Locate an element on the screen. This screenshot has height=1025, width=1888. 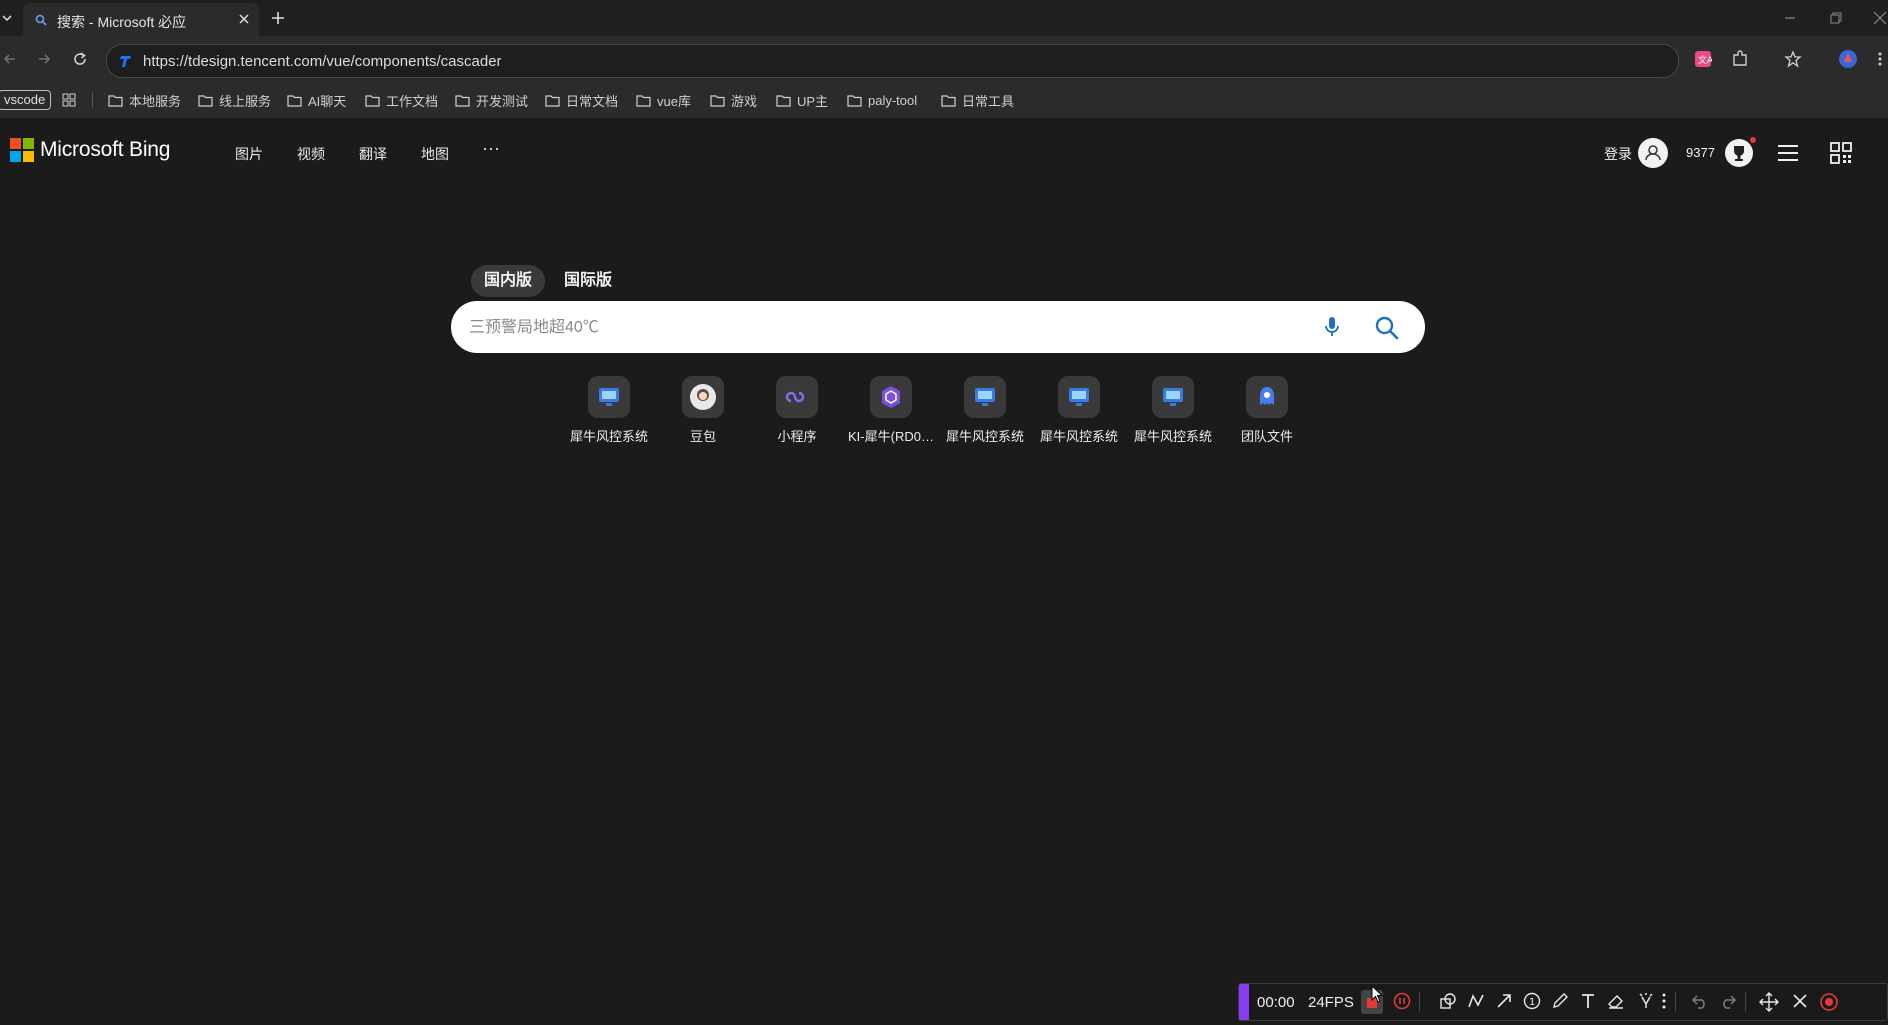
quick-link-label: 团队文件 is located at coordinates (1266, 436).